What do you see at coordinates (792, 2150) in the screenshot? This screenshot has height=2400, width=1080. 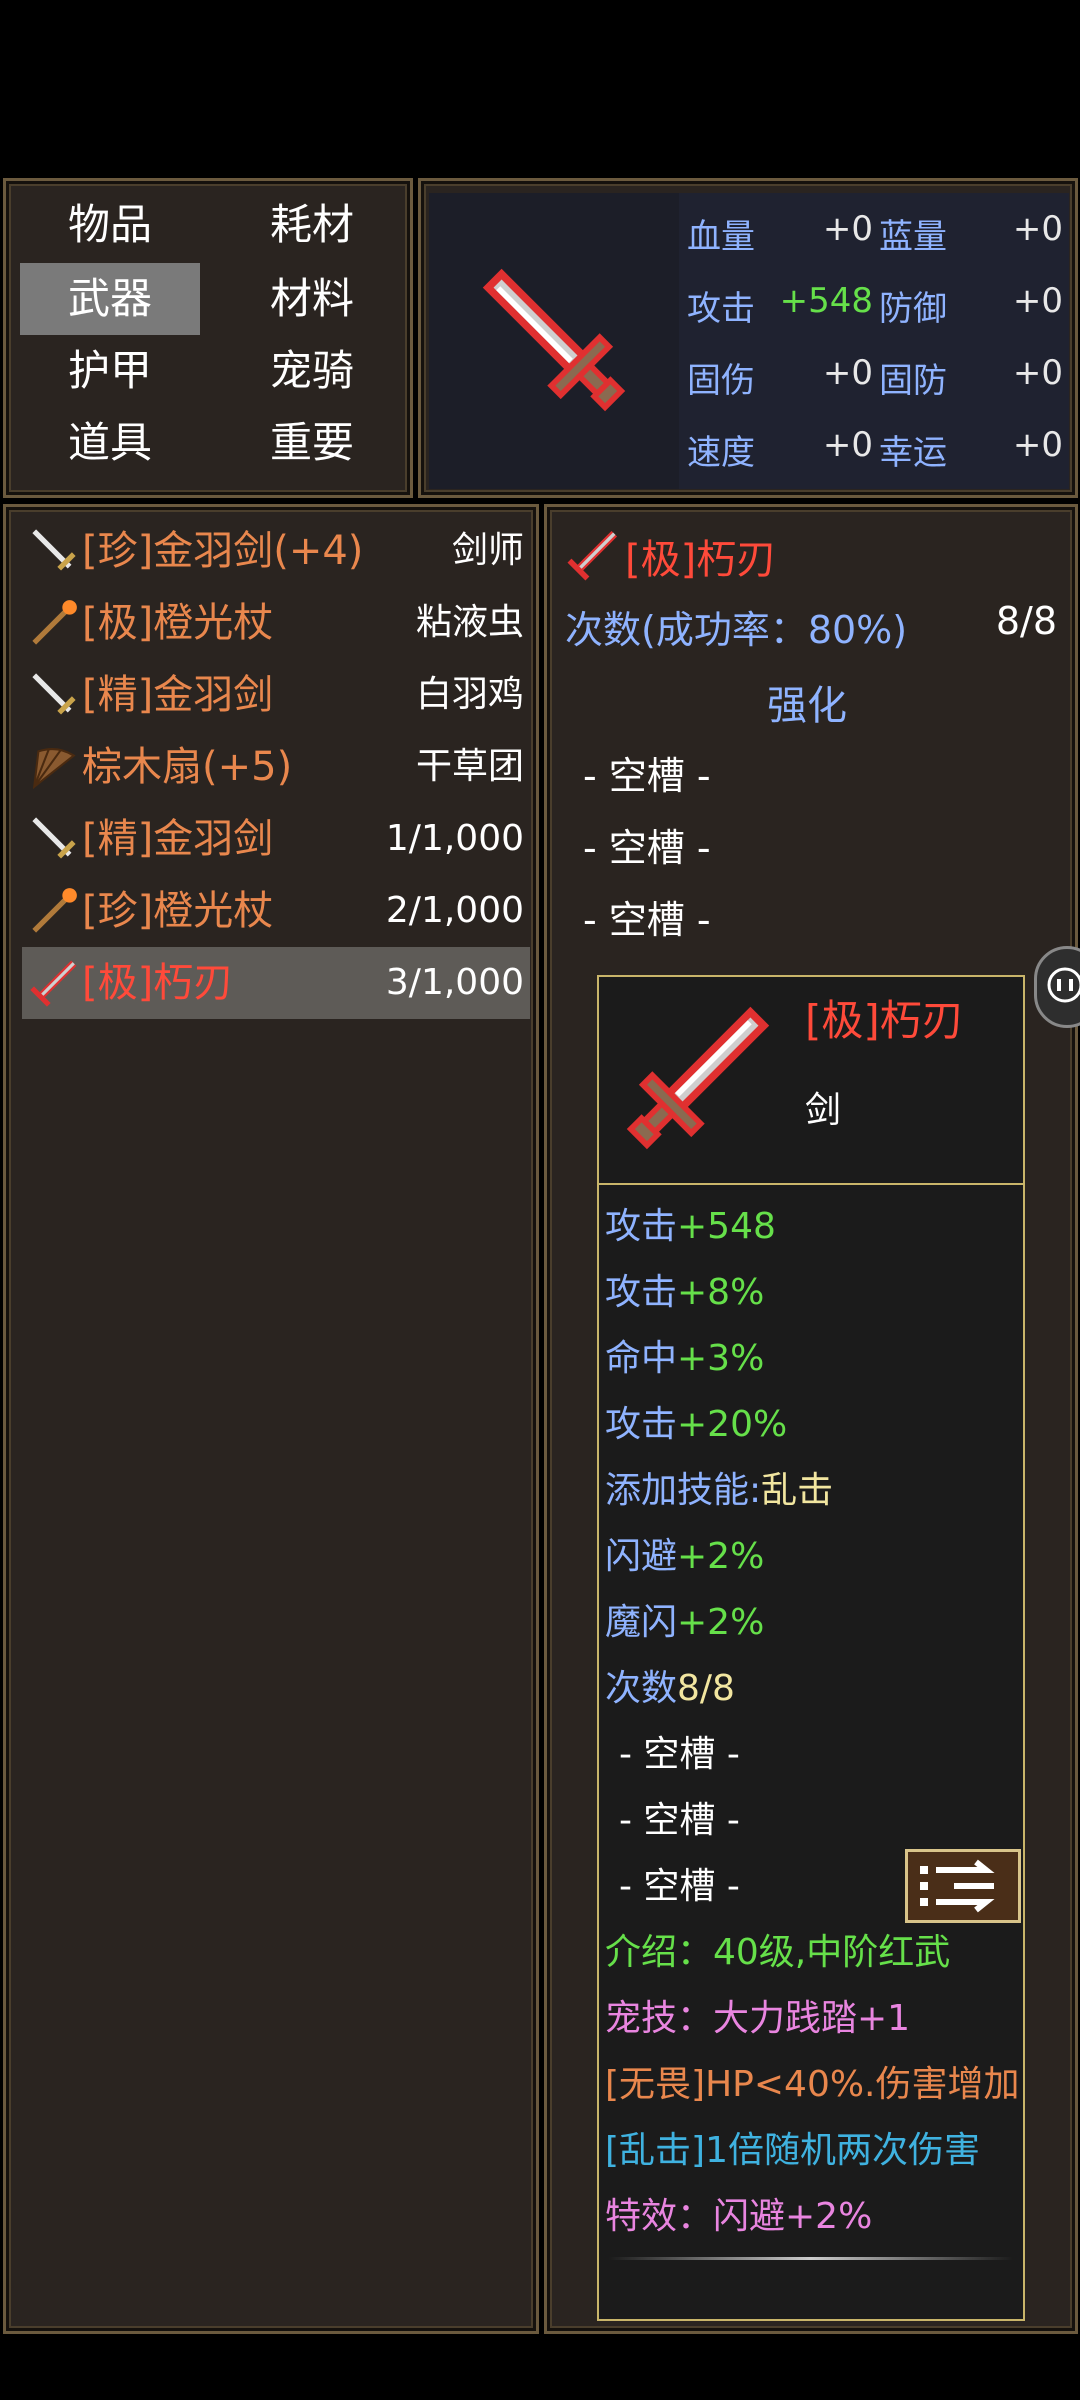 I see `tooltip-chaos: [乱击]1倍随机两次伤害` at bounding box center [792, 2150].